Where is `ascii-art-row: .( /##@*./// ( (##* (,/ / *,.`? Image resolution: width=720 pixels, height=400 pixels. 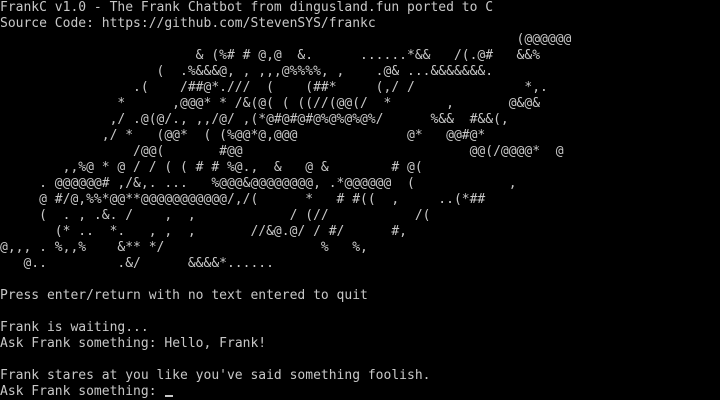
ascii-art-row: .( /##@*./// ( (##* (,/ / *,. is located at coordinates (274, 87).